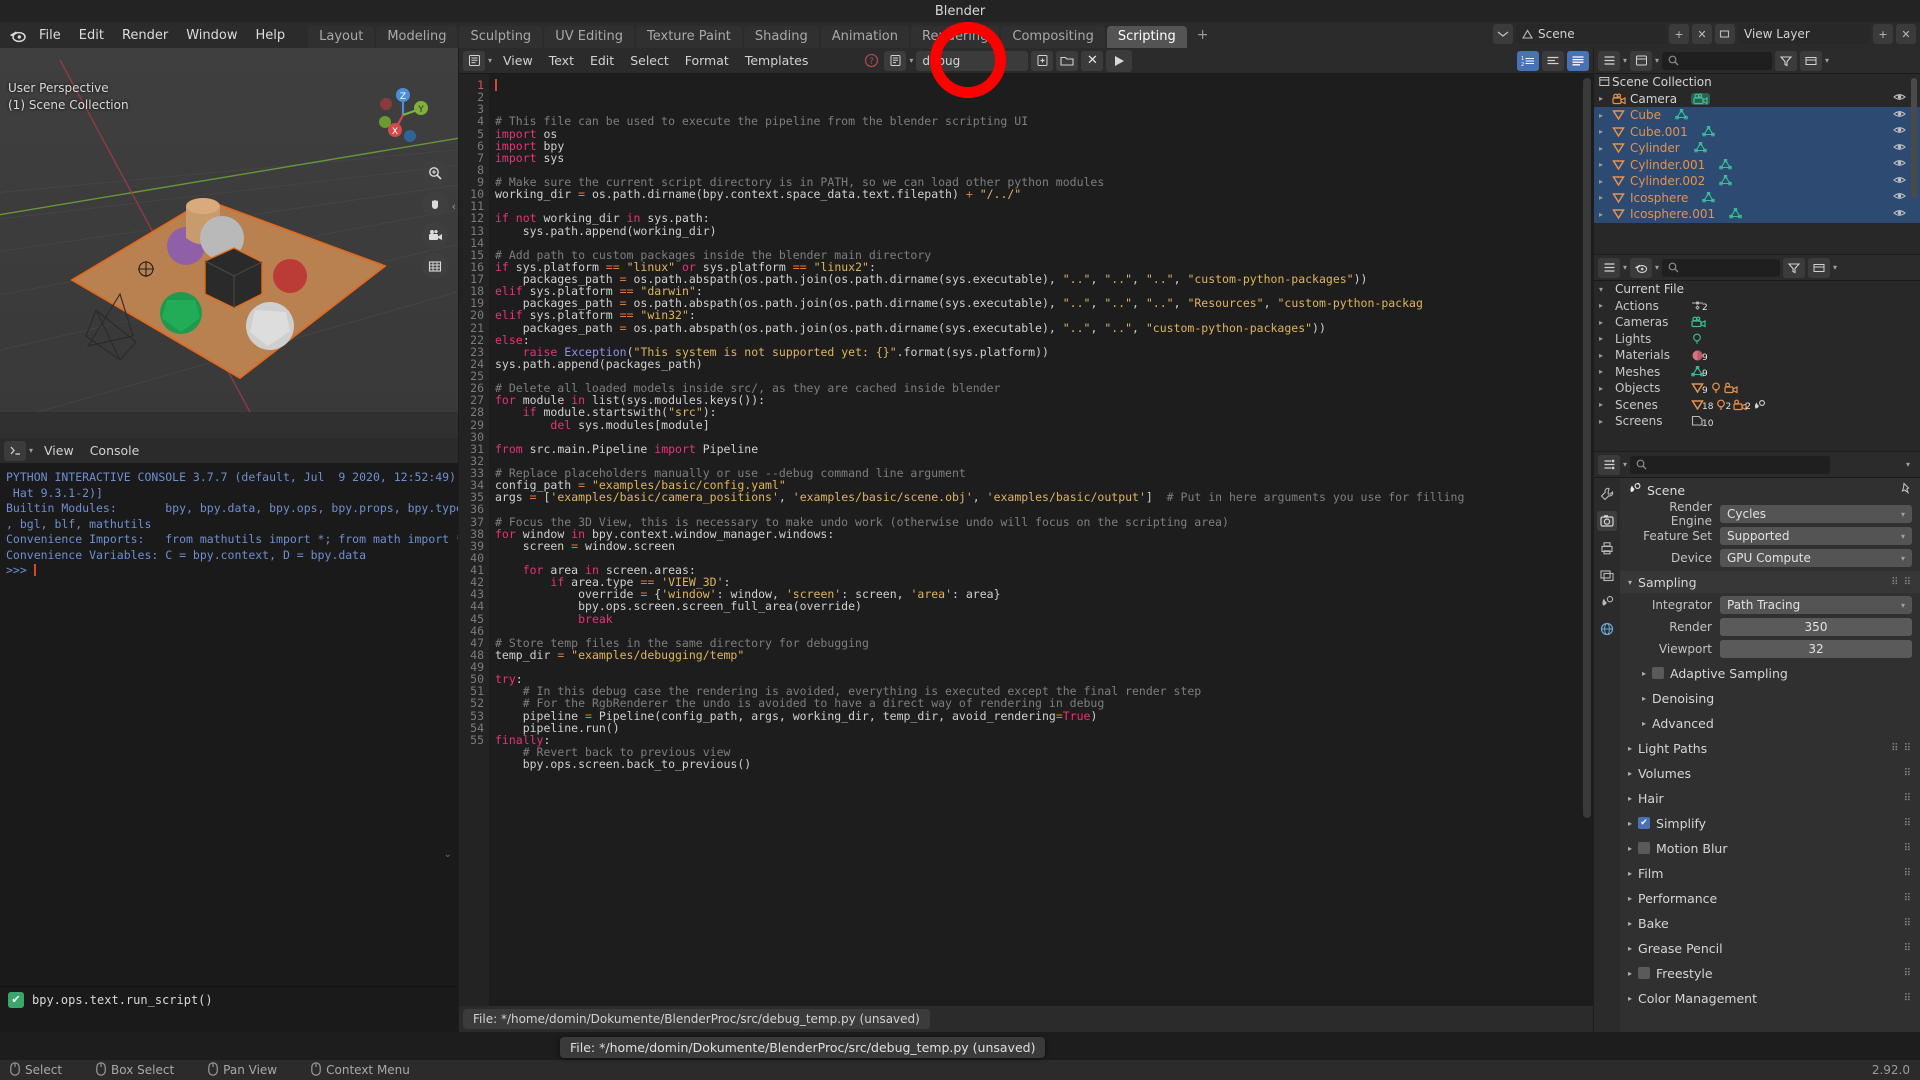 This screenshot has width=1920, height=1080. I want to click on checkbox, so click(1644, 973).